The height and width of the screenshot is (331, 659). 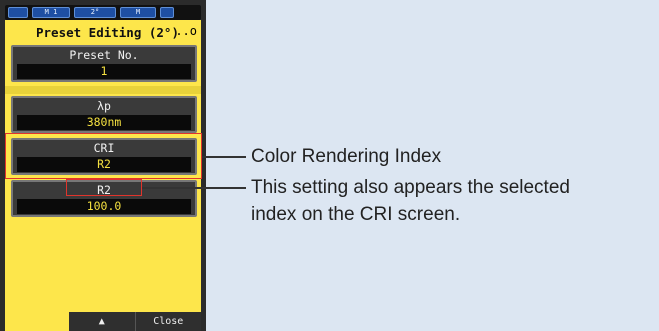 I want to click on footer-bar: ▲ Close, so click(x=135, y=321).